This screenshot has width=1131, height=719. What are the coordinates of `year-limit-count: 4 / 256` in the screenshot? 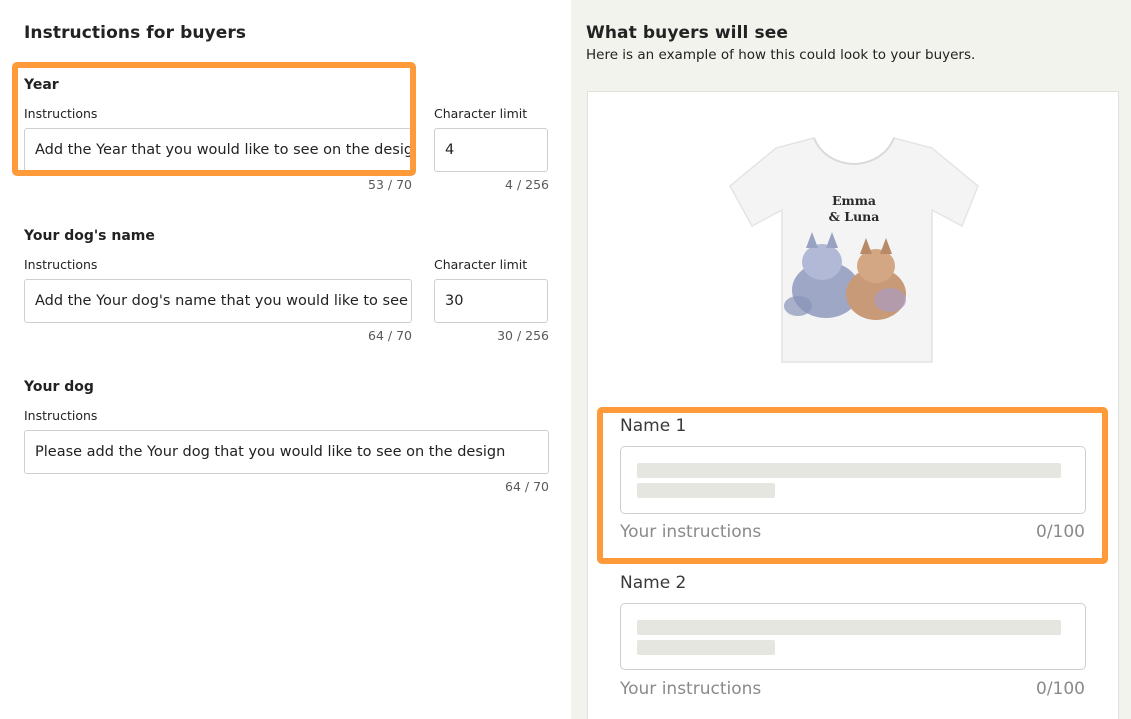 It's located at (527, 184).